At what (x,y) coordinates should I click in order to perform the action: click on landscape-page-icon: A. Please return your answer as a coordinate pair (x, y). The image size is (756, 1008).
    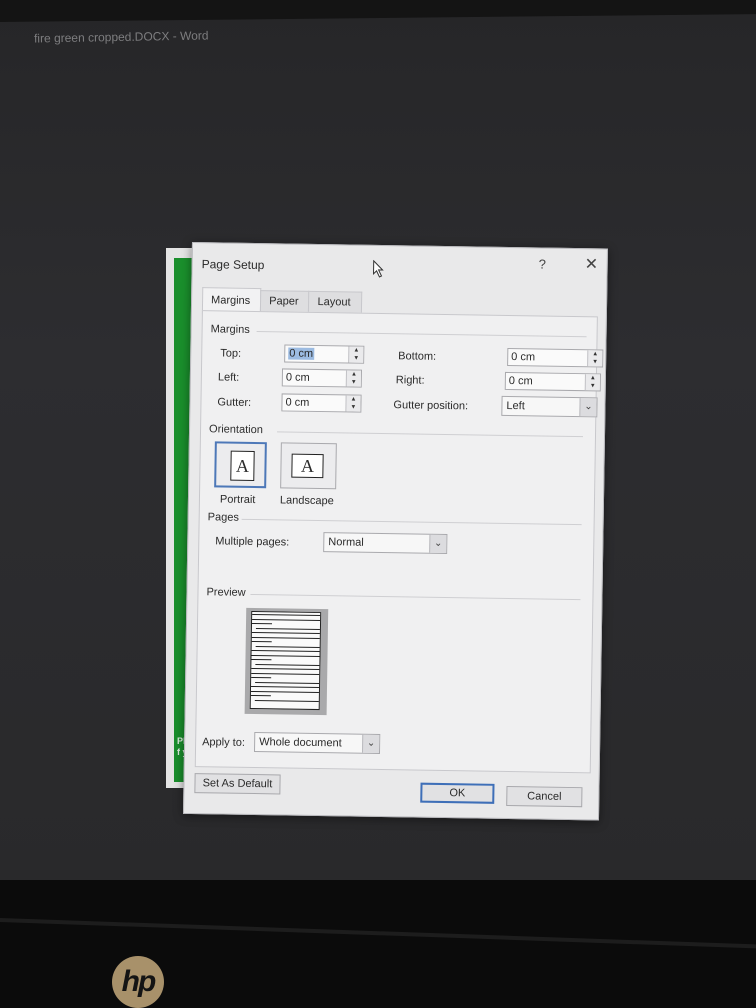
    Looking at the image, I should click on (307, 466).